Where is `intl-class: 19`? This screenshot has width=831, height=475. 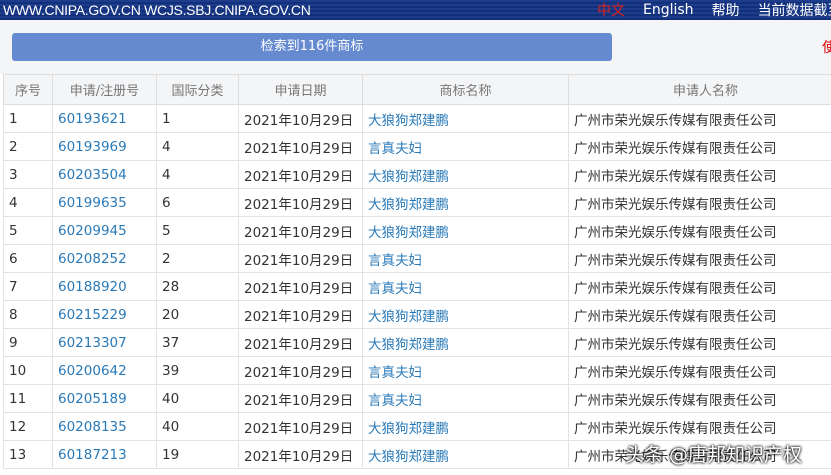 intl-class: 19 is located at coordinates (197, 454).